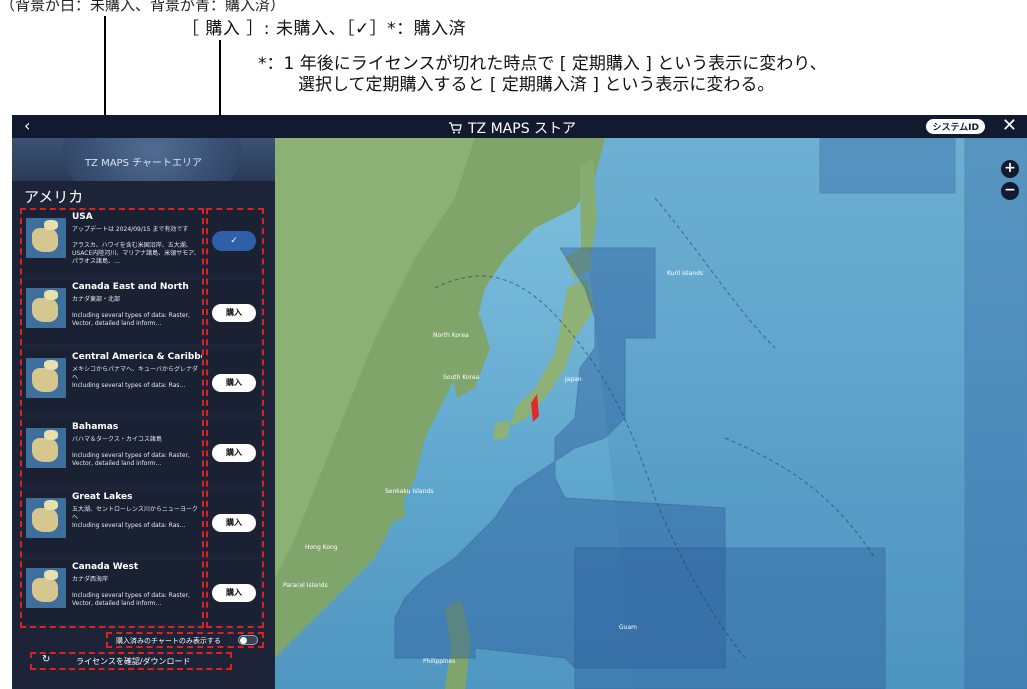 The image size is (1027, 689). What do you see at coordinates (573, 379) in the screenshot?
I see `map-label-japan: Japan` at bounding box center [573, 379].